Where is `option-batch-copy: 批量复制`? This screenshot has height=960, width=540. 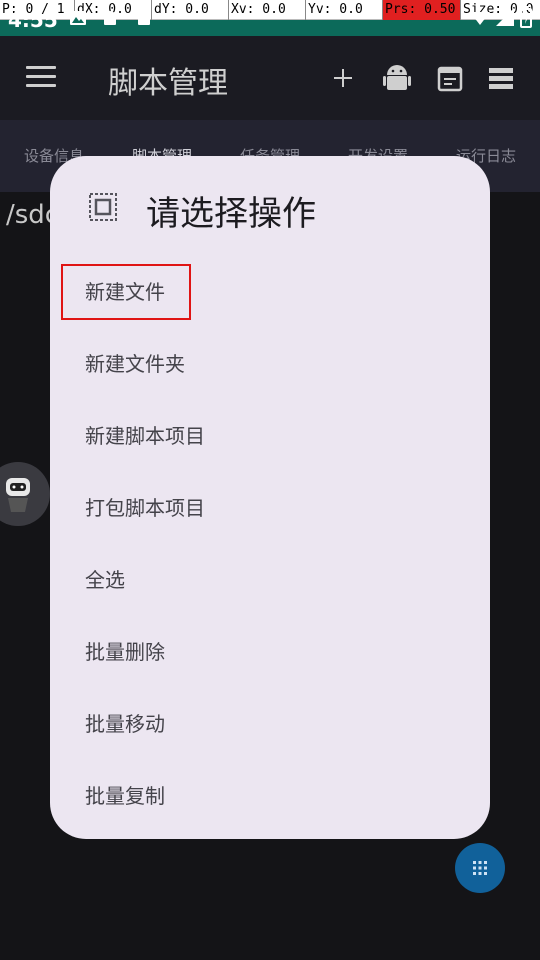 option-batch-copy: 批量复制 is located at coordinates (270, 796).